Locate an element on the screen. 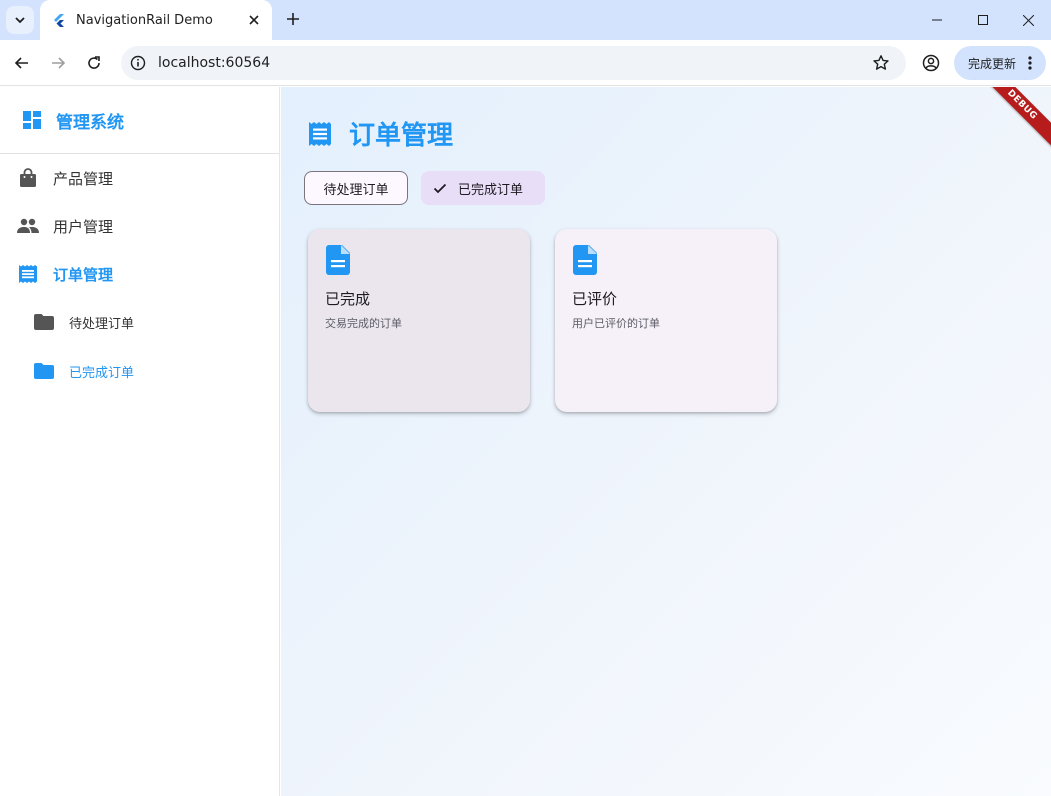 This screenshot has width=1051, height=796. arrow-left-icon is located at coordinates (21, 63).